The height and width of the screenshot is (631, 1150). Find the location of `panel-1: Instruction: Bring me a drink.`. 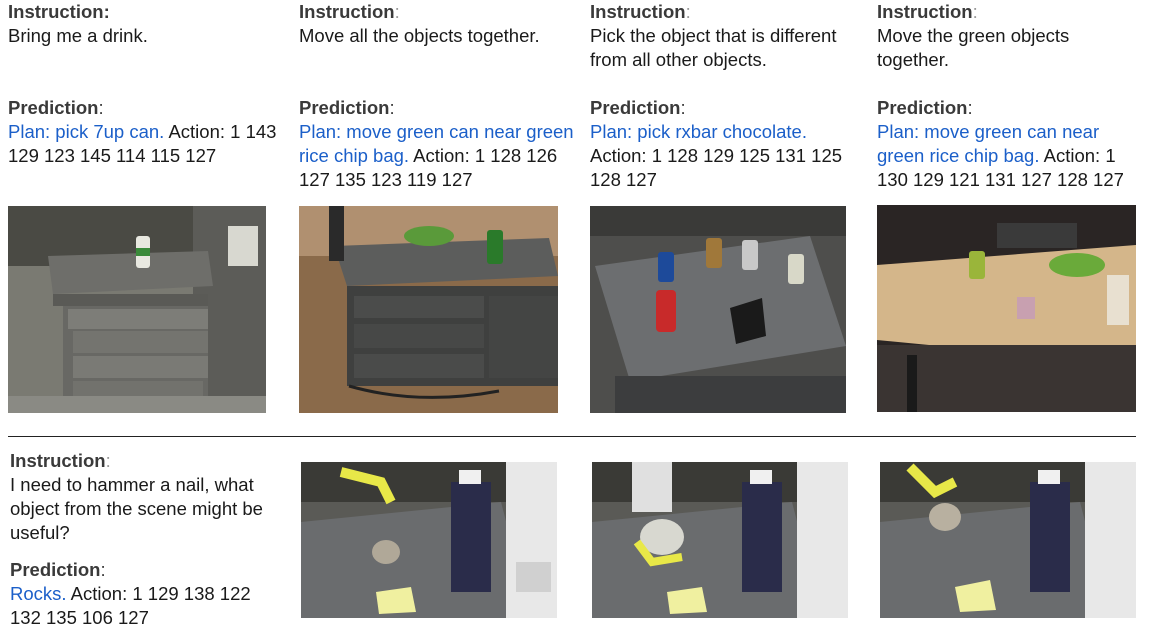

panel-1: Instruction: Bring me a drink. is located at coordinates (143, 24).